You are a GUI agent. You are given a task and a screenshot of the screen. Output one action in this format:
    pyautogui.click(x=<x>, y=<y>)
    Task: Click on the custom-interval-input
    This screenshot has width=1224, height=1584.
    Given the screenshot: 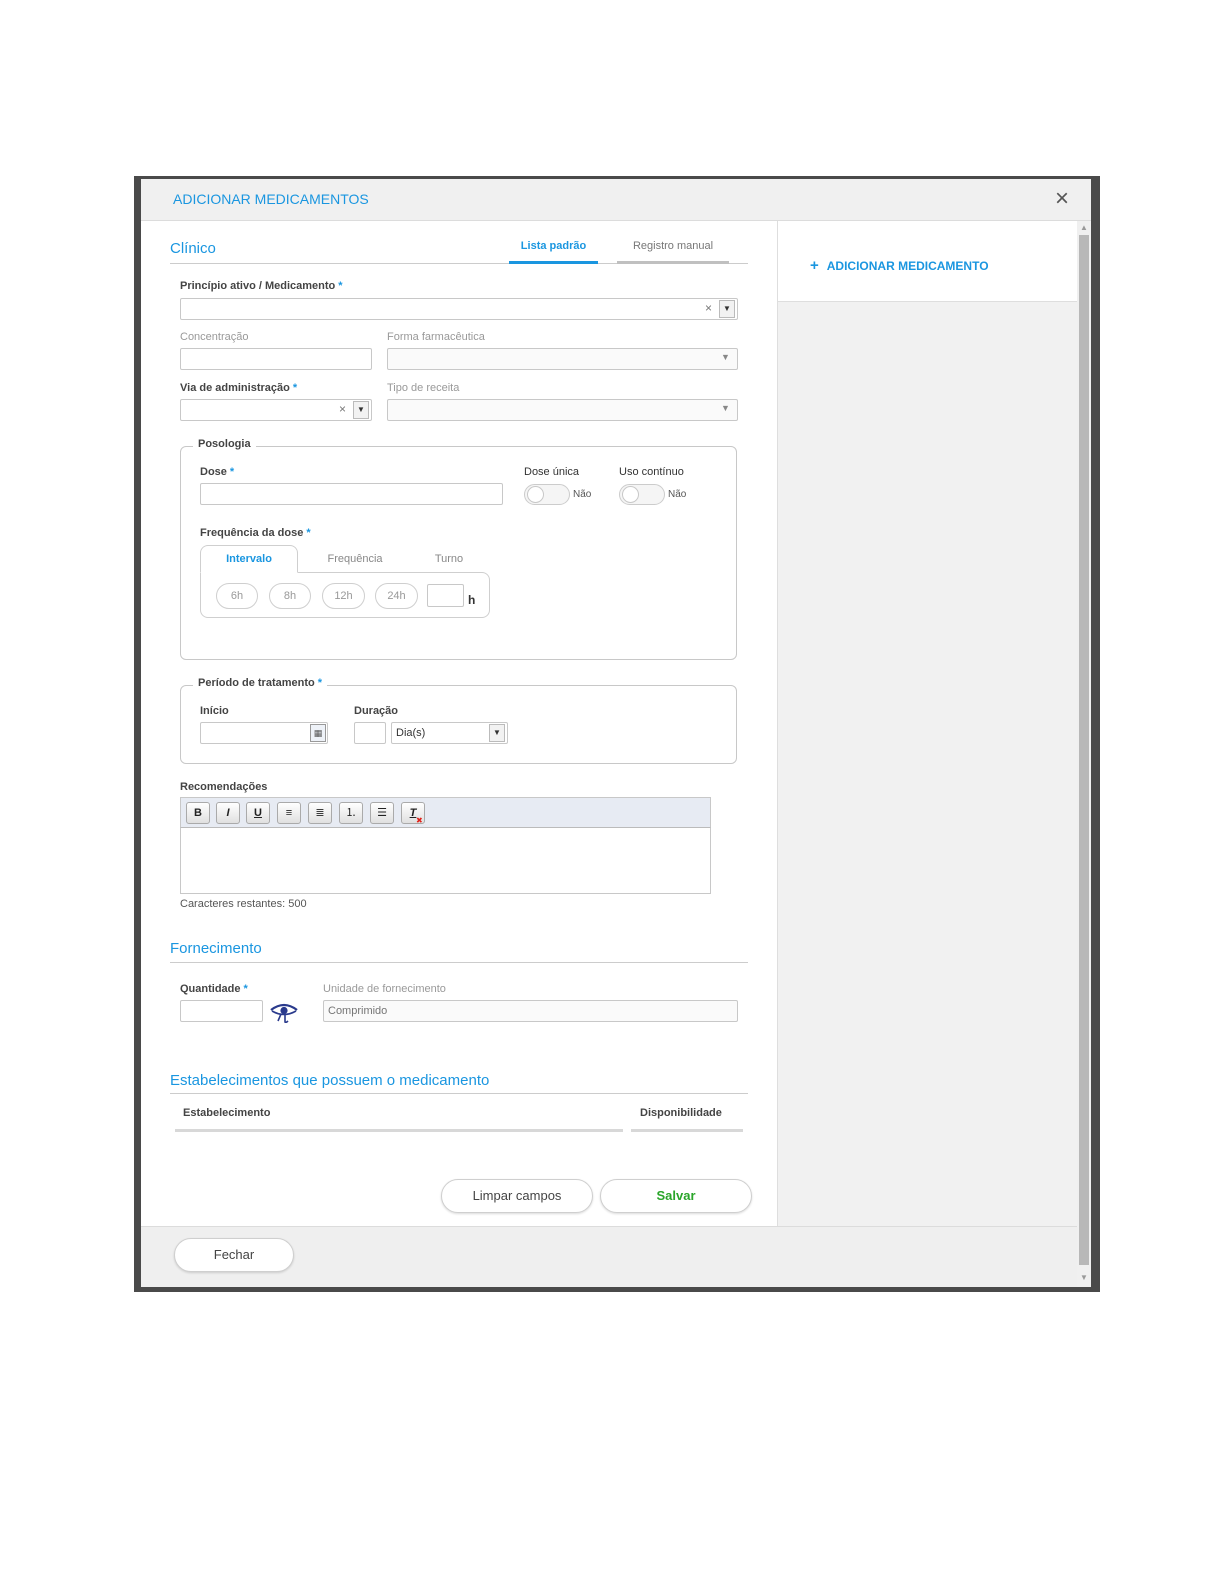 What is the action you would take?
    pyautogui.click(x=445, y=595)
    